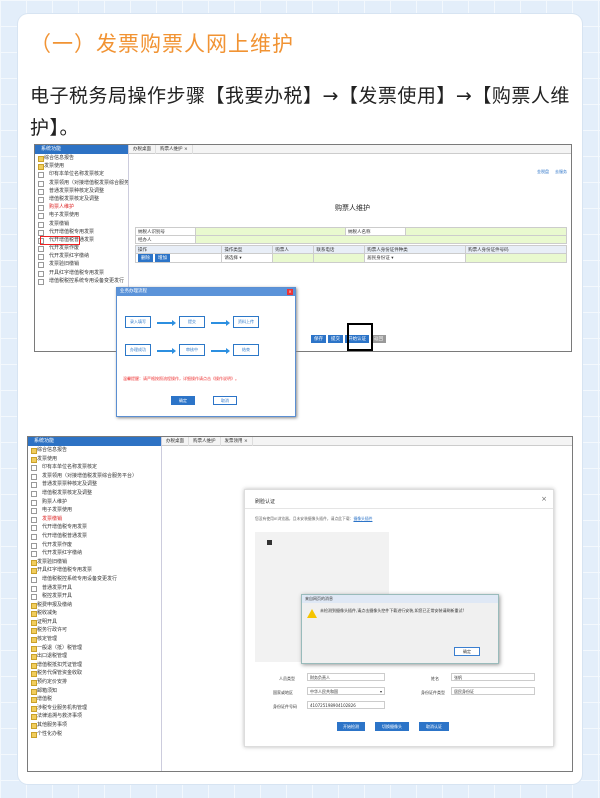 This screenshot has height=798, width=600. What do you see at coordinates (335, 339) in the screenshot?
I see `submit-button: 提交` at bounding box center [335, 339].